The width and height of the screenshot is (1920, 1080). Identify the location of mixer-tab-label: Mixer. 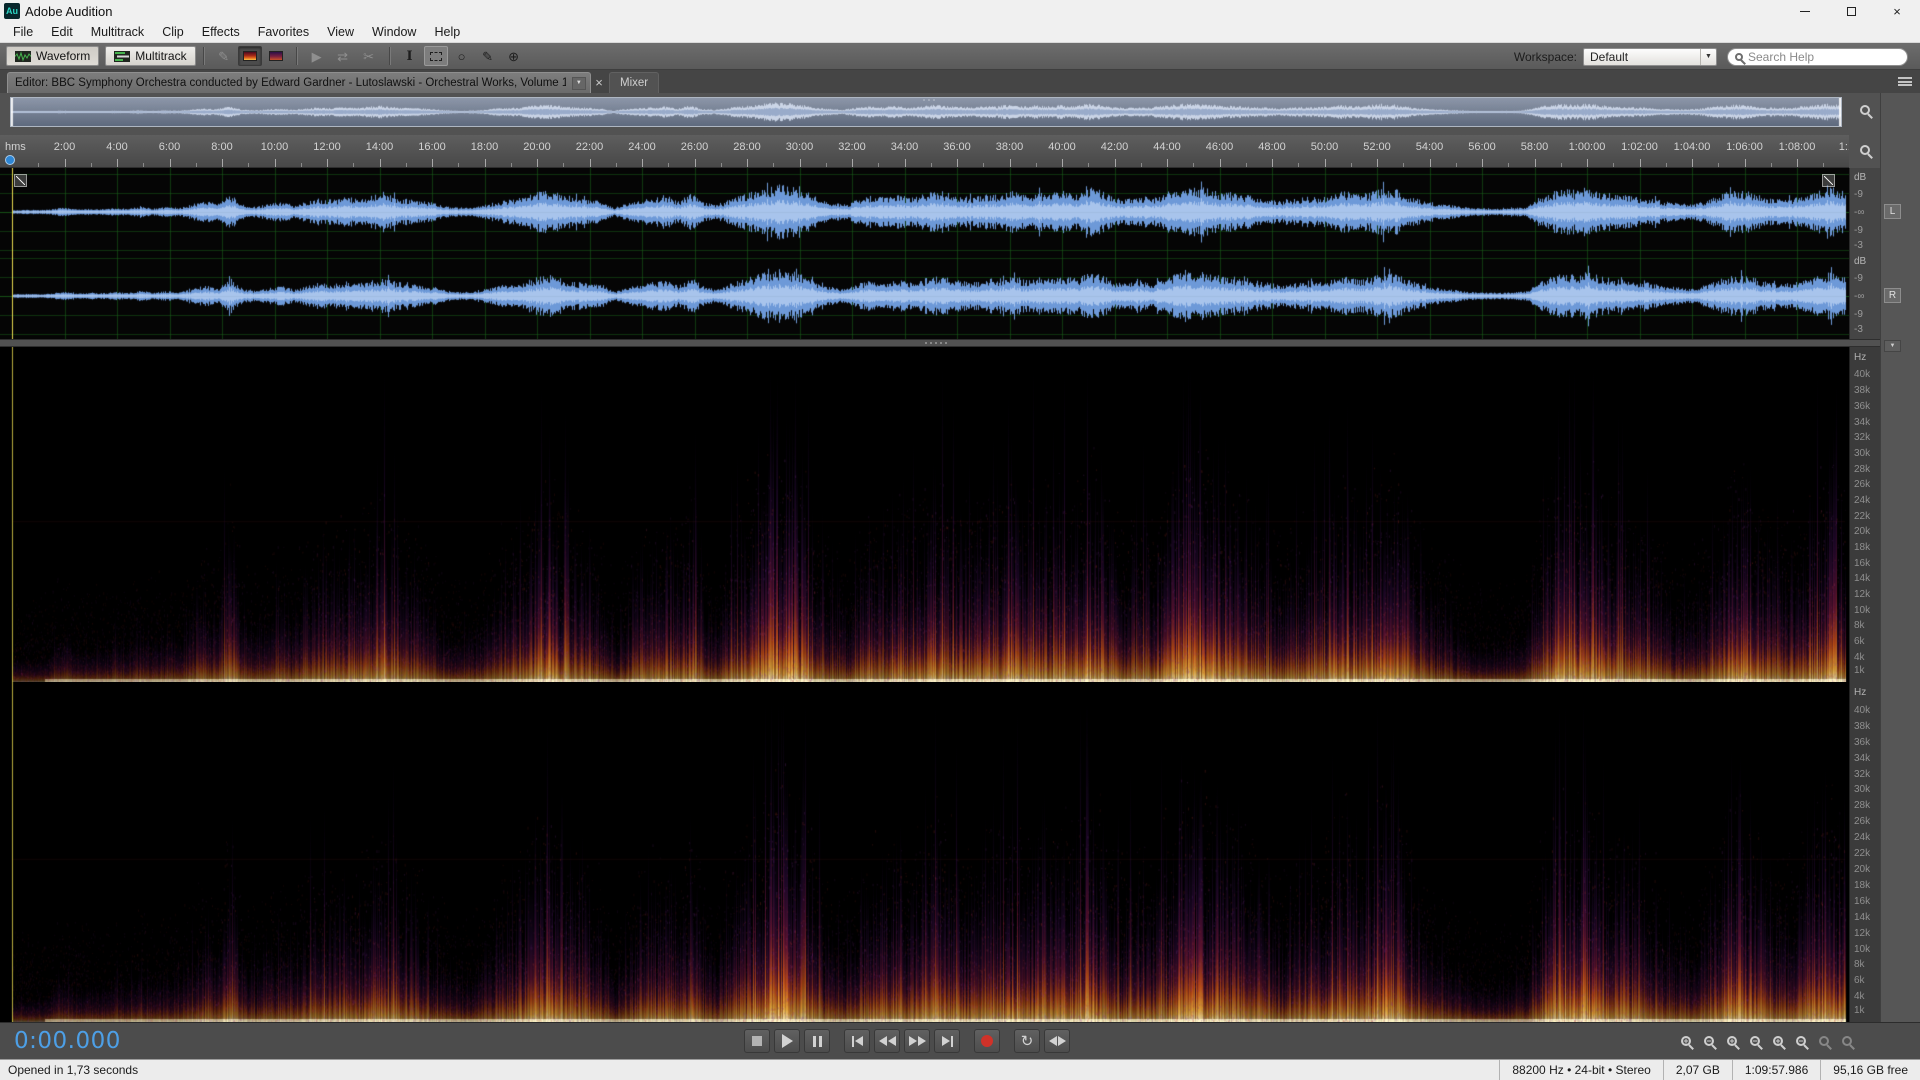
(634, 83).